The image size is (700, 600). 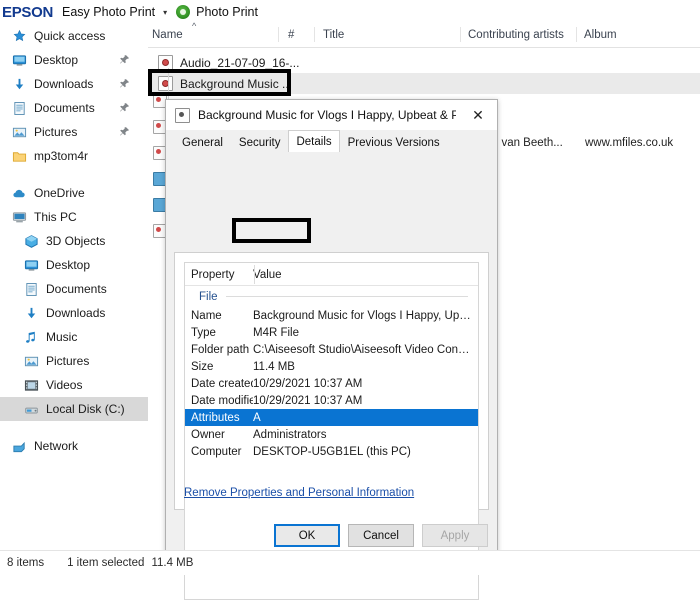 I want to click on tab-previous-versions: Previous Versions, so click(x=393, y=142).